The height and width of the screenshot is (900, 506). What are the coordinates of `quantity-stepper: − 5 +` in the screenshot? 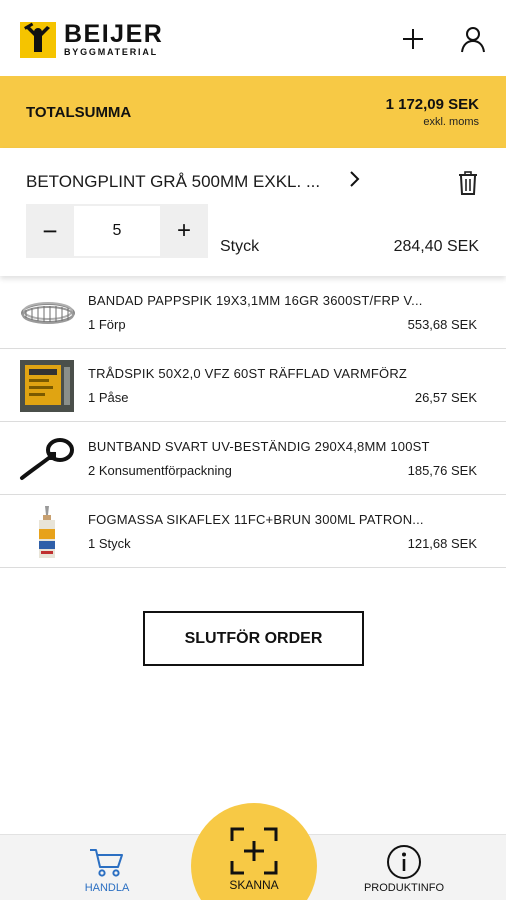 It's located at (117, 231).